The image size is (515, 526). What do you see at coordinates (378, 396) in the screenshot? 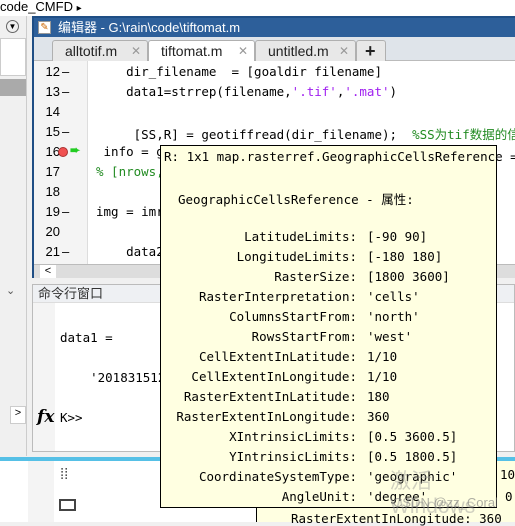
I see `property-value: 180` at bounding box center [378, 396].